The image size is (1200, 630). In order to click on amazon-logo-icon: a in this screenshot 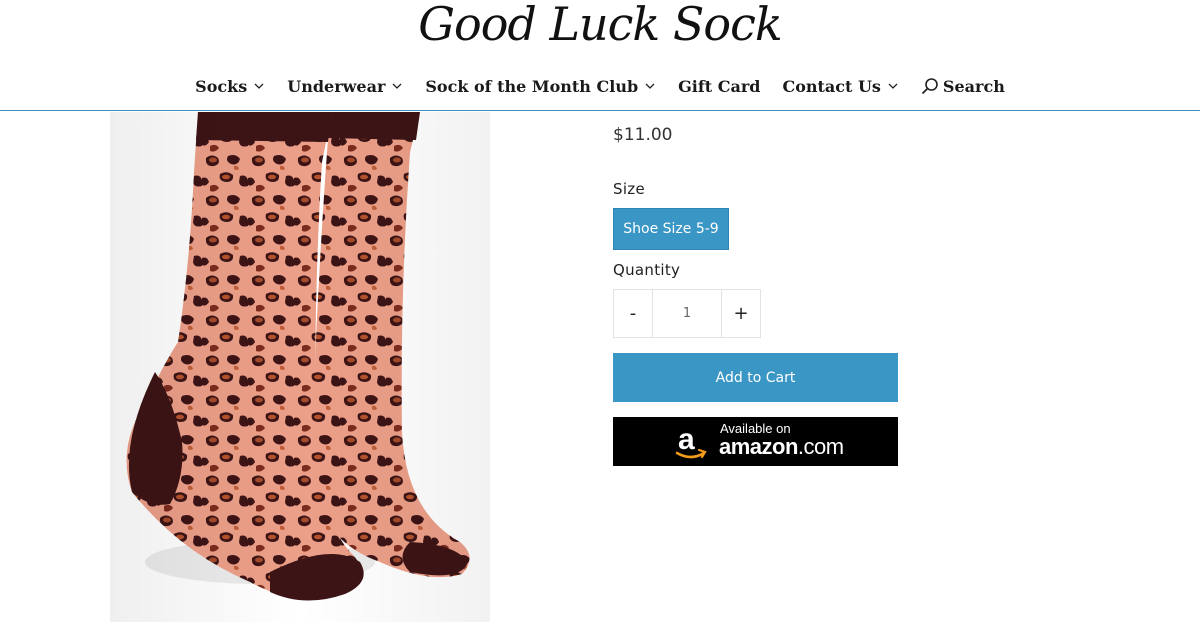, I will do `click(691, 441)`.